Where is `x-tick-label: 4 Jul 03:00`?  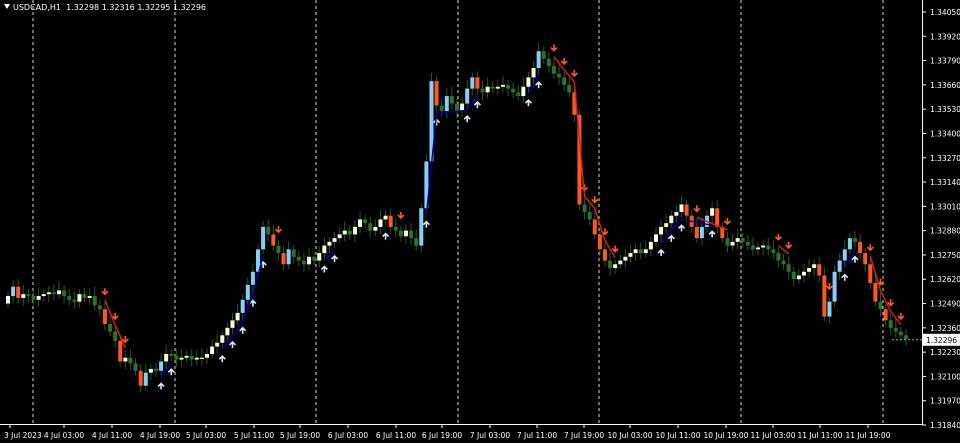 x-tick-label: 4 Jul 03:00 is located at coordinates (64, 435).